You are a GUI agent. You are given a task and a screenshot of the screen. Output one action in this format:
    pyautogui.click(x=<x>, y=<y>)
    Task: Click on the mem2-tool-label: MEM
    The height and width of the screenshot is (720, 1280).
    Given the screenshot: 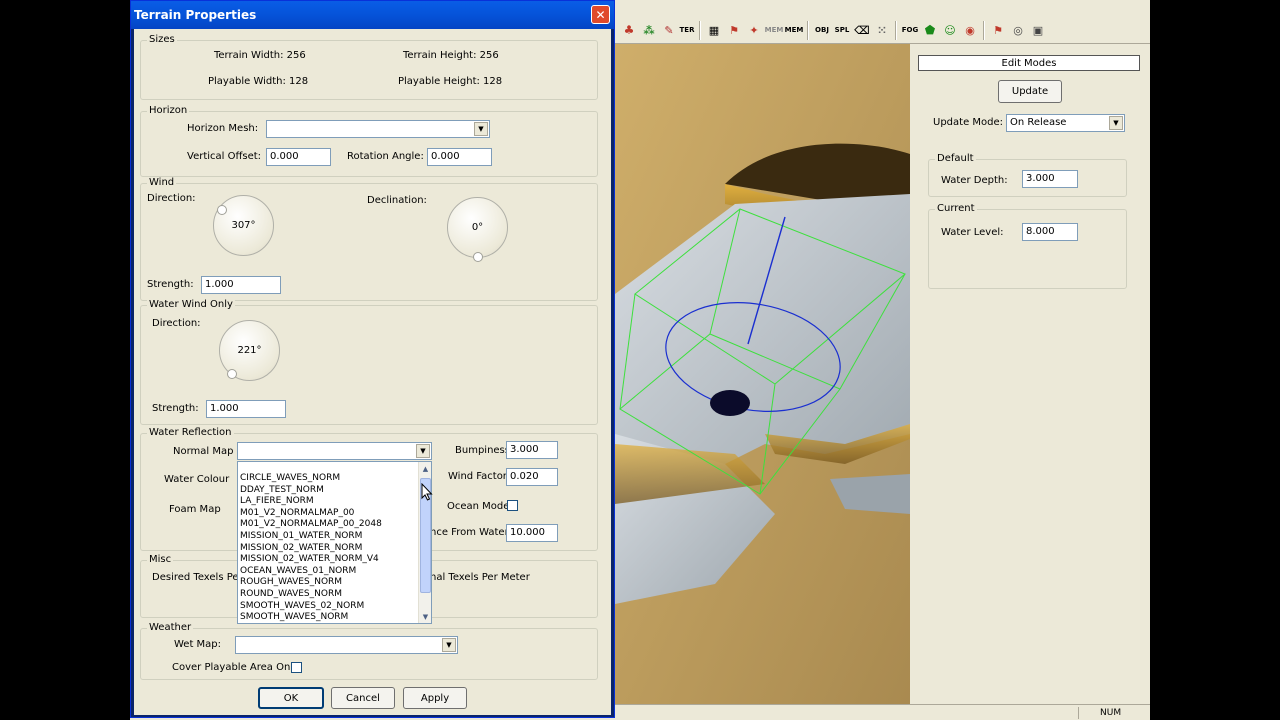 What is the action you would take?
    pyautogui.click(x=794, y=30)
    